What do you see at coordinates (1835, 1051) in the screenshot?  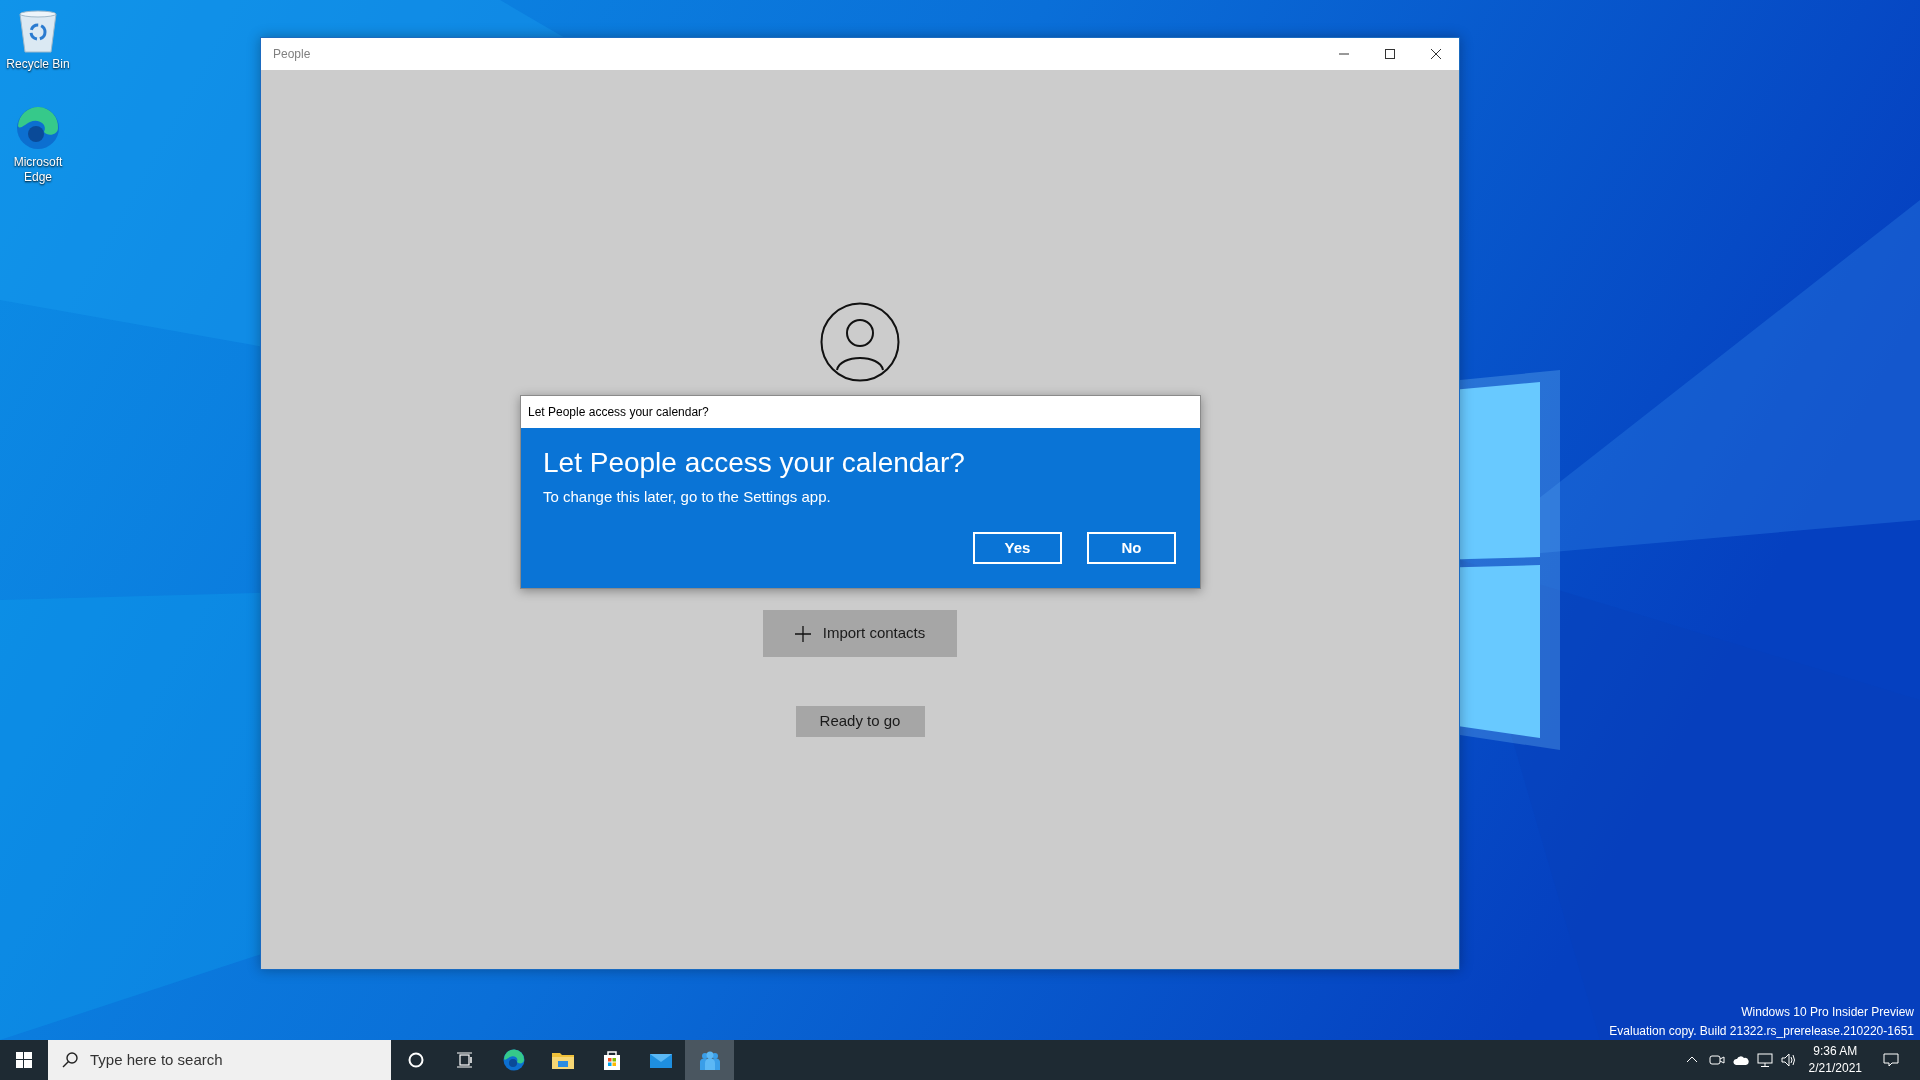 I see `clock-time: 9:36 AM` at bounding box center [1835, 1051].